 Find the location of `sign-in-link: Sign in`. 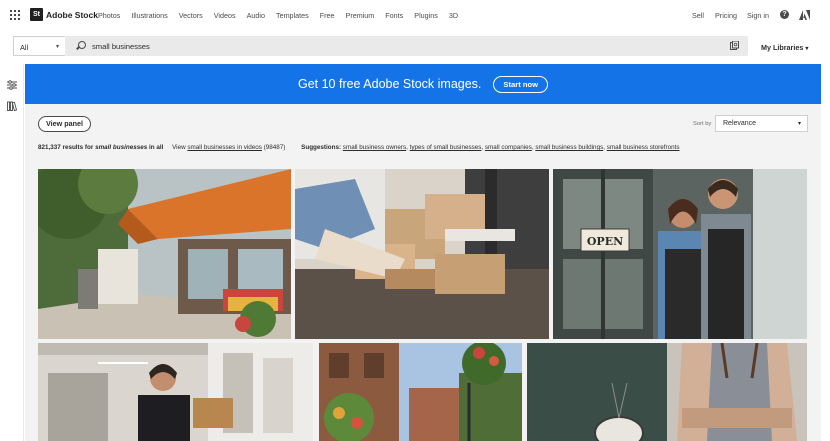

sign-in-link: Sign in is located at coordinates (758, 15).